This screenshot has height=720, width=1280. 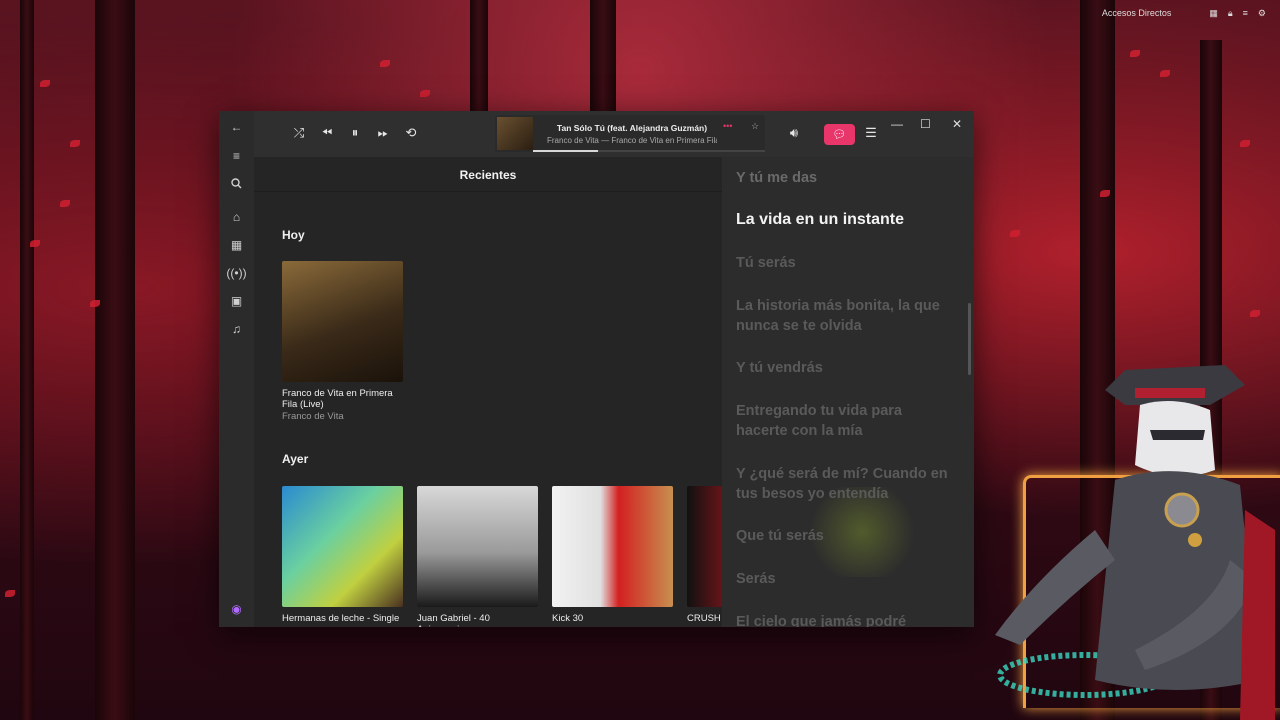 What do you see at coordinates (794, 133) in the screenshot?
I see `volume-icon: 🔊︎` at bounding box center [794, 133].